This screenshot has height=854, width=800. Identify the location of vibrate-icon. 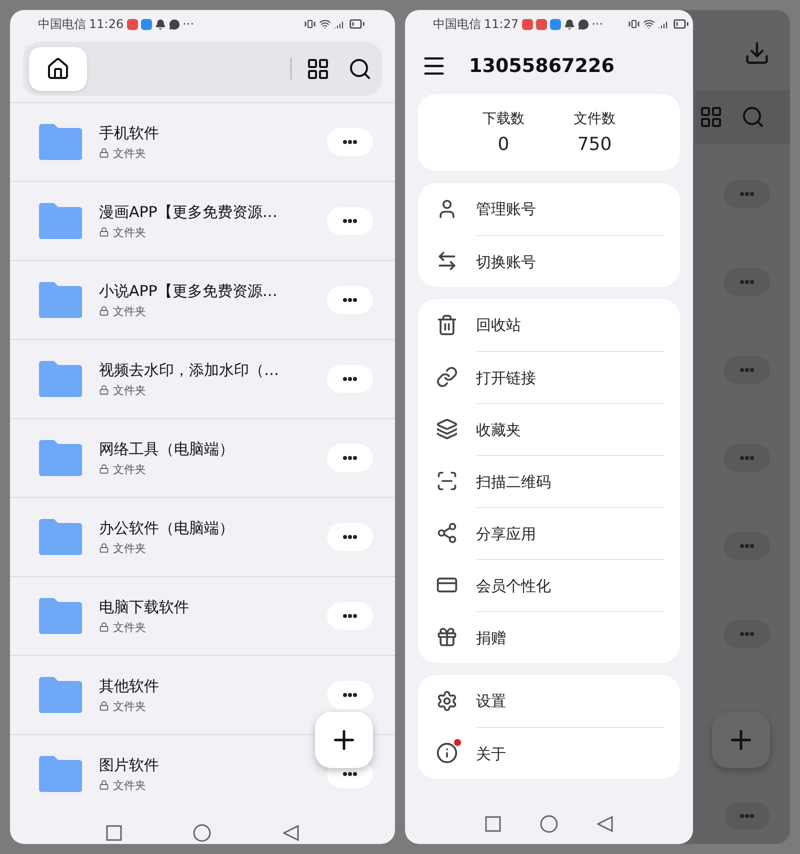
(310, 24).